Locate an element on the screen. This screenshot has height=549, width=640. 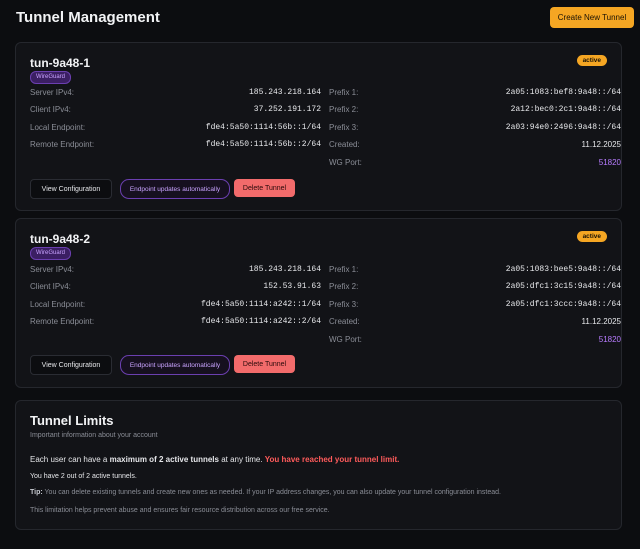
limit-reached-warning: You have reached your tunnel limit. is located at coordinates (332, 459).